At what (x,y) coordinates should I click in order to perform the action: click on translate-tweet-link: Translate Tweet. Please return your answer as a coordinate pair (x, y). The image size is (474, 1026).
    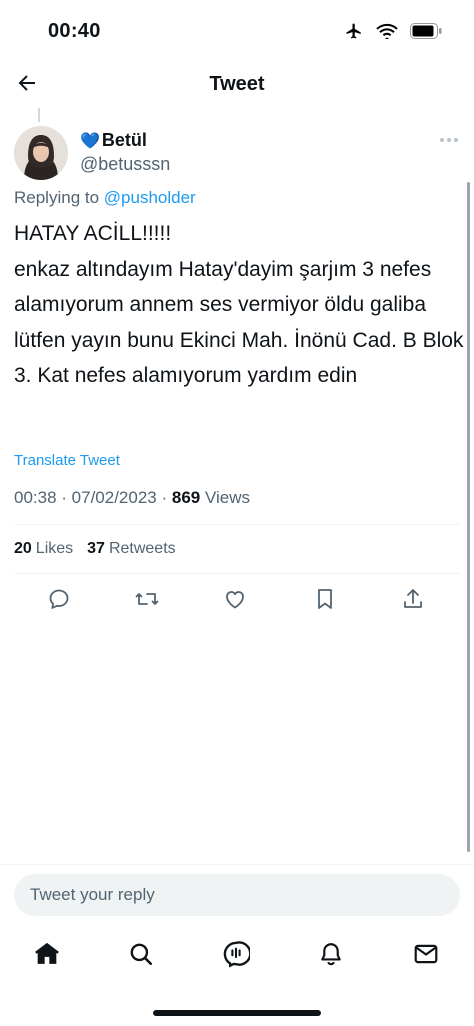
    Looking at the image, I should click on (67, 460).